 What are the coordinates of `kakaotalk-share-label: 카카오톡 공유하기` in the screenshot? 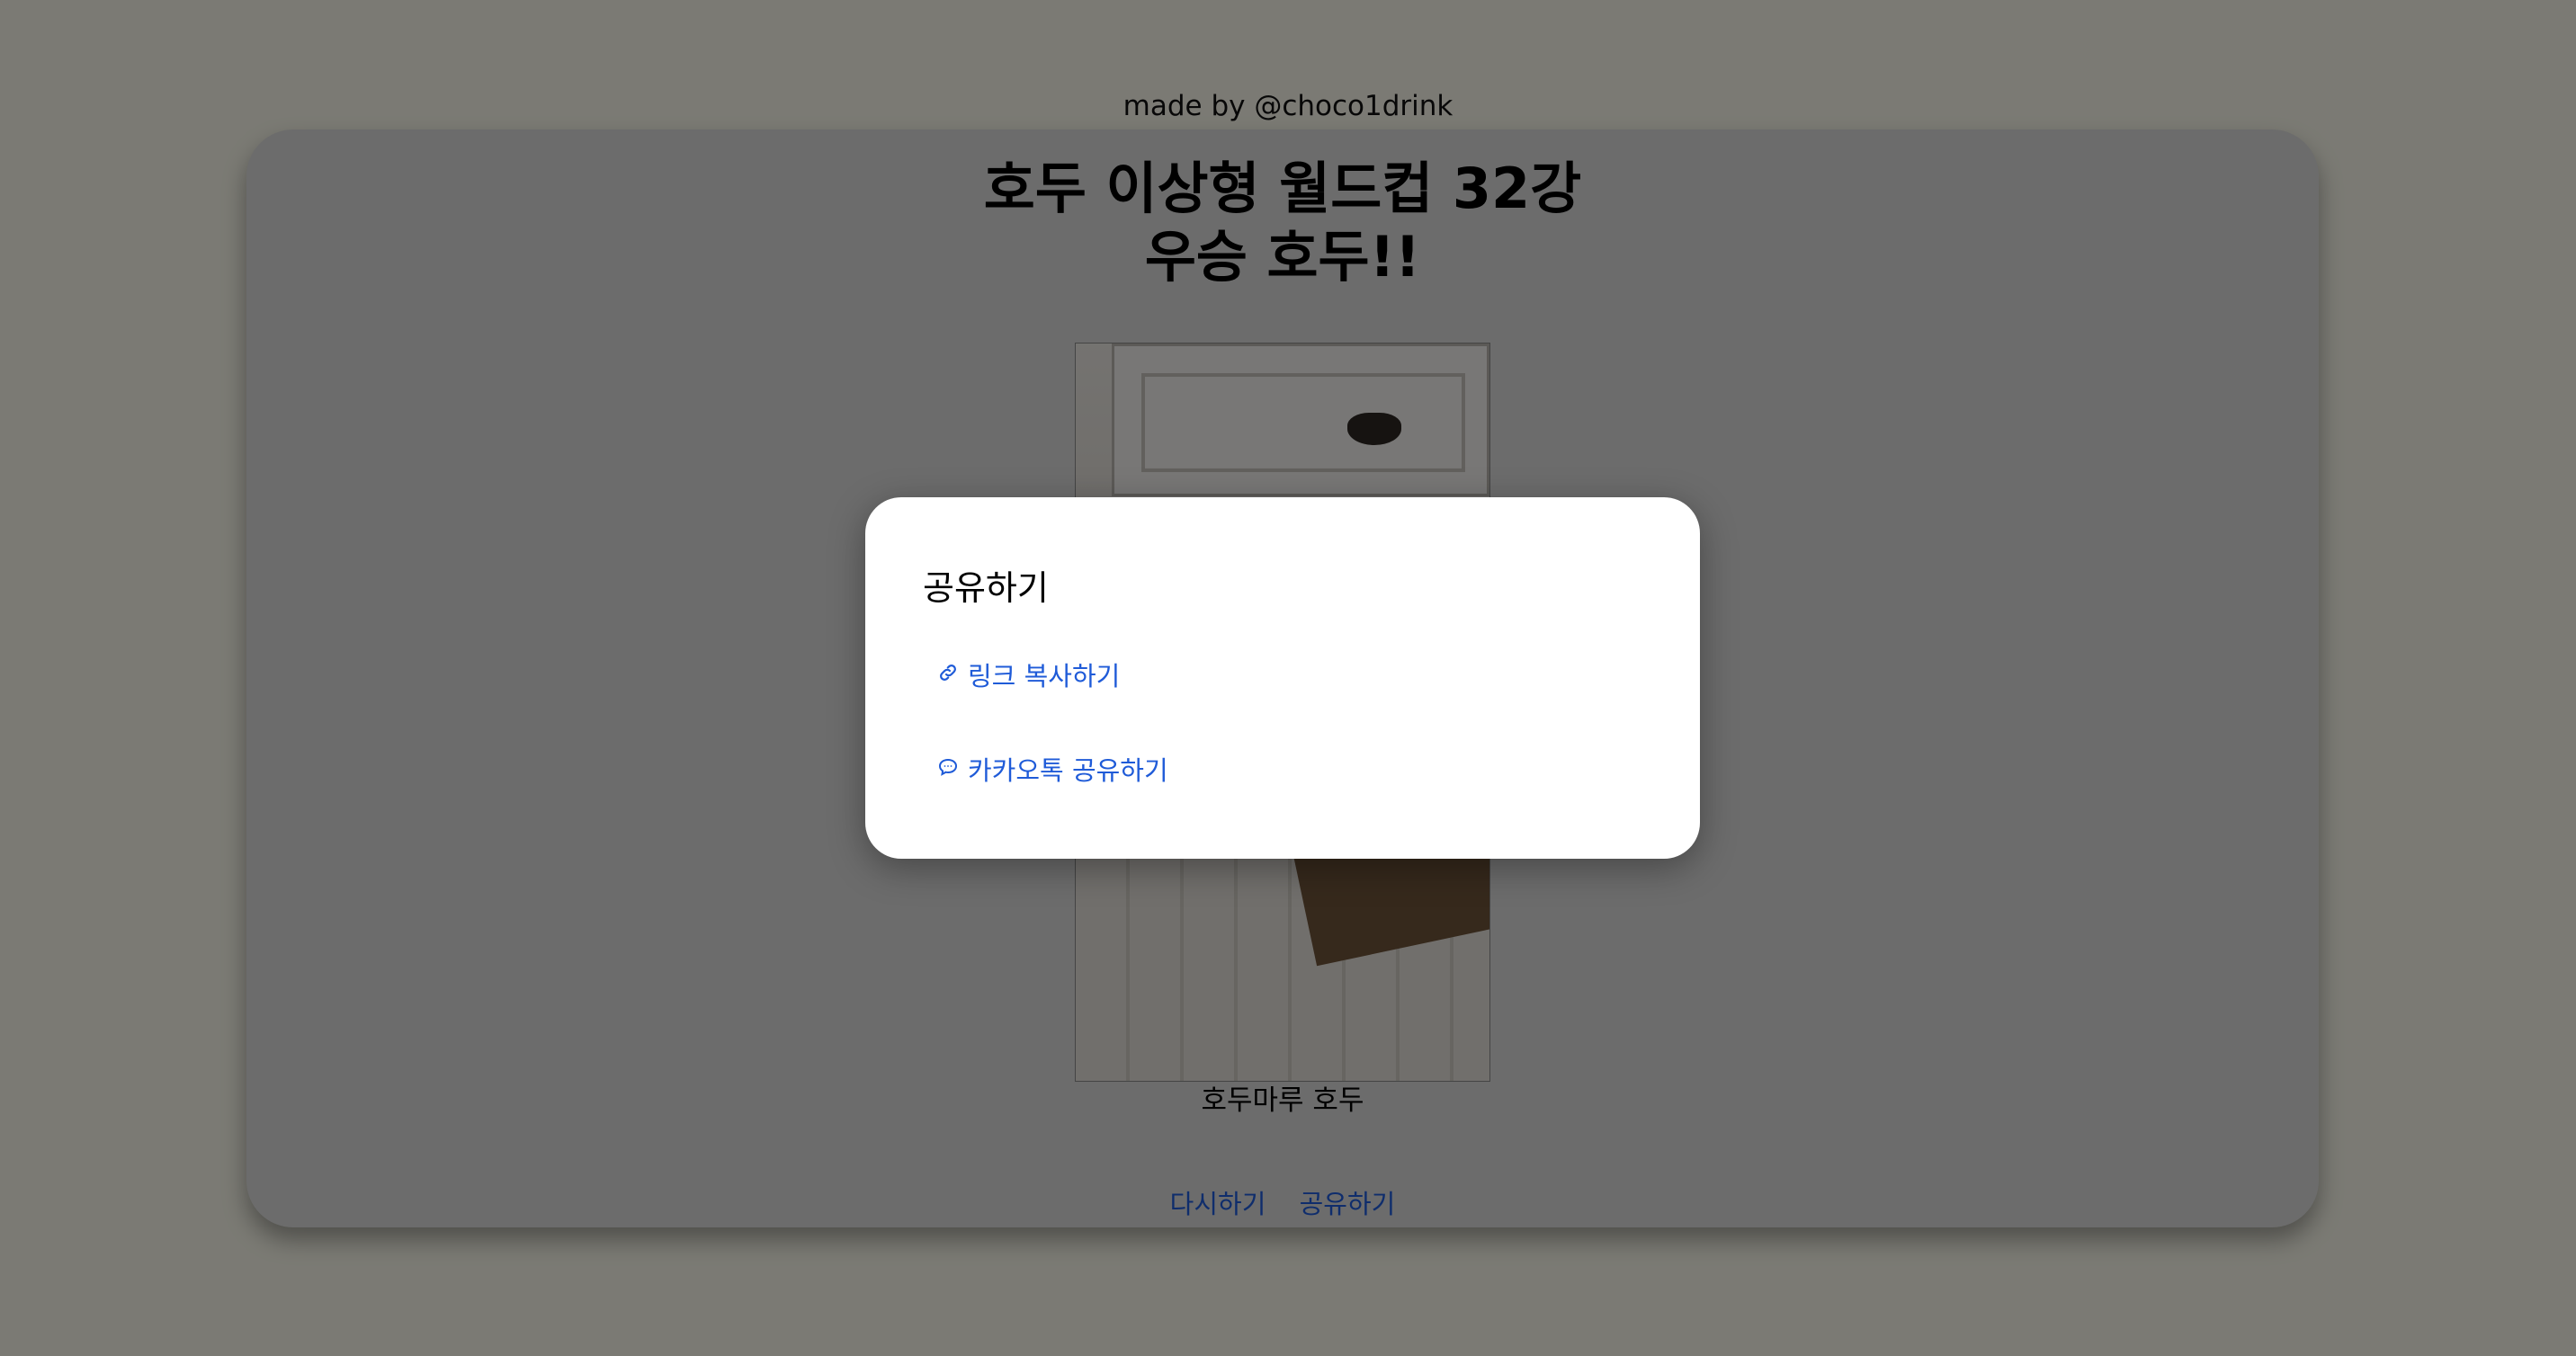 It's located at (1068, 770).